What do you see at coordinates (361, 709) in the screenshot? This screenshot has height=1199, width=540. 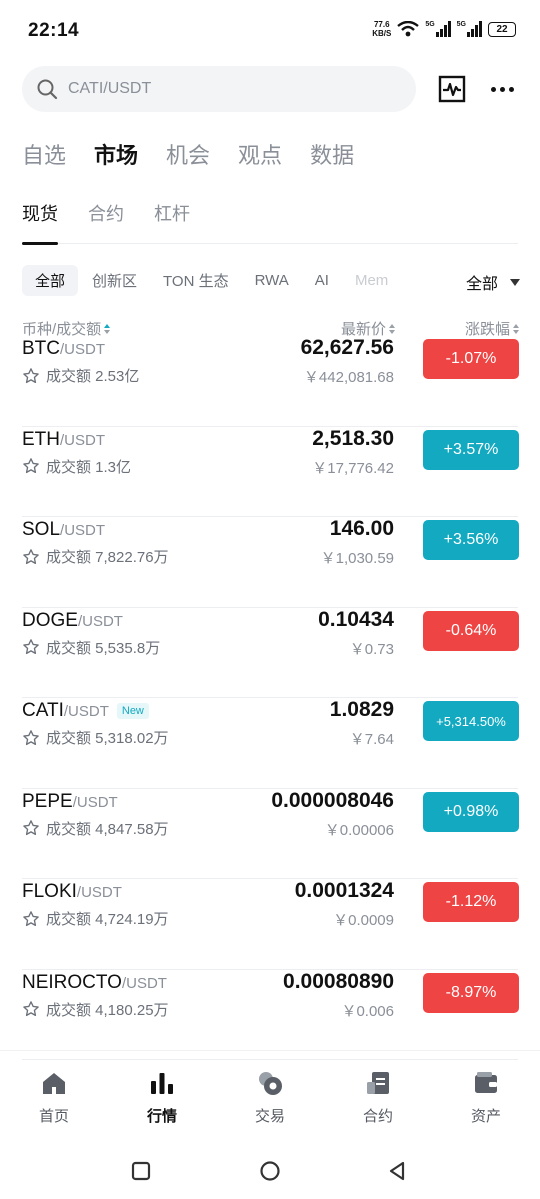 I see `last-price: 1.0829` at bounding box center [361, 709].